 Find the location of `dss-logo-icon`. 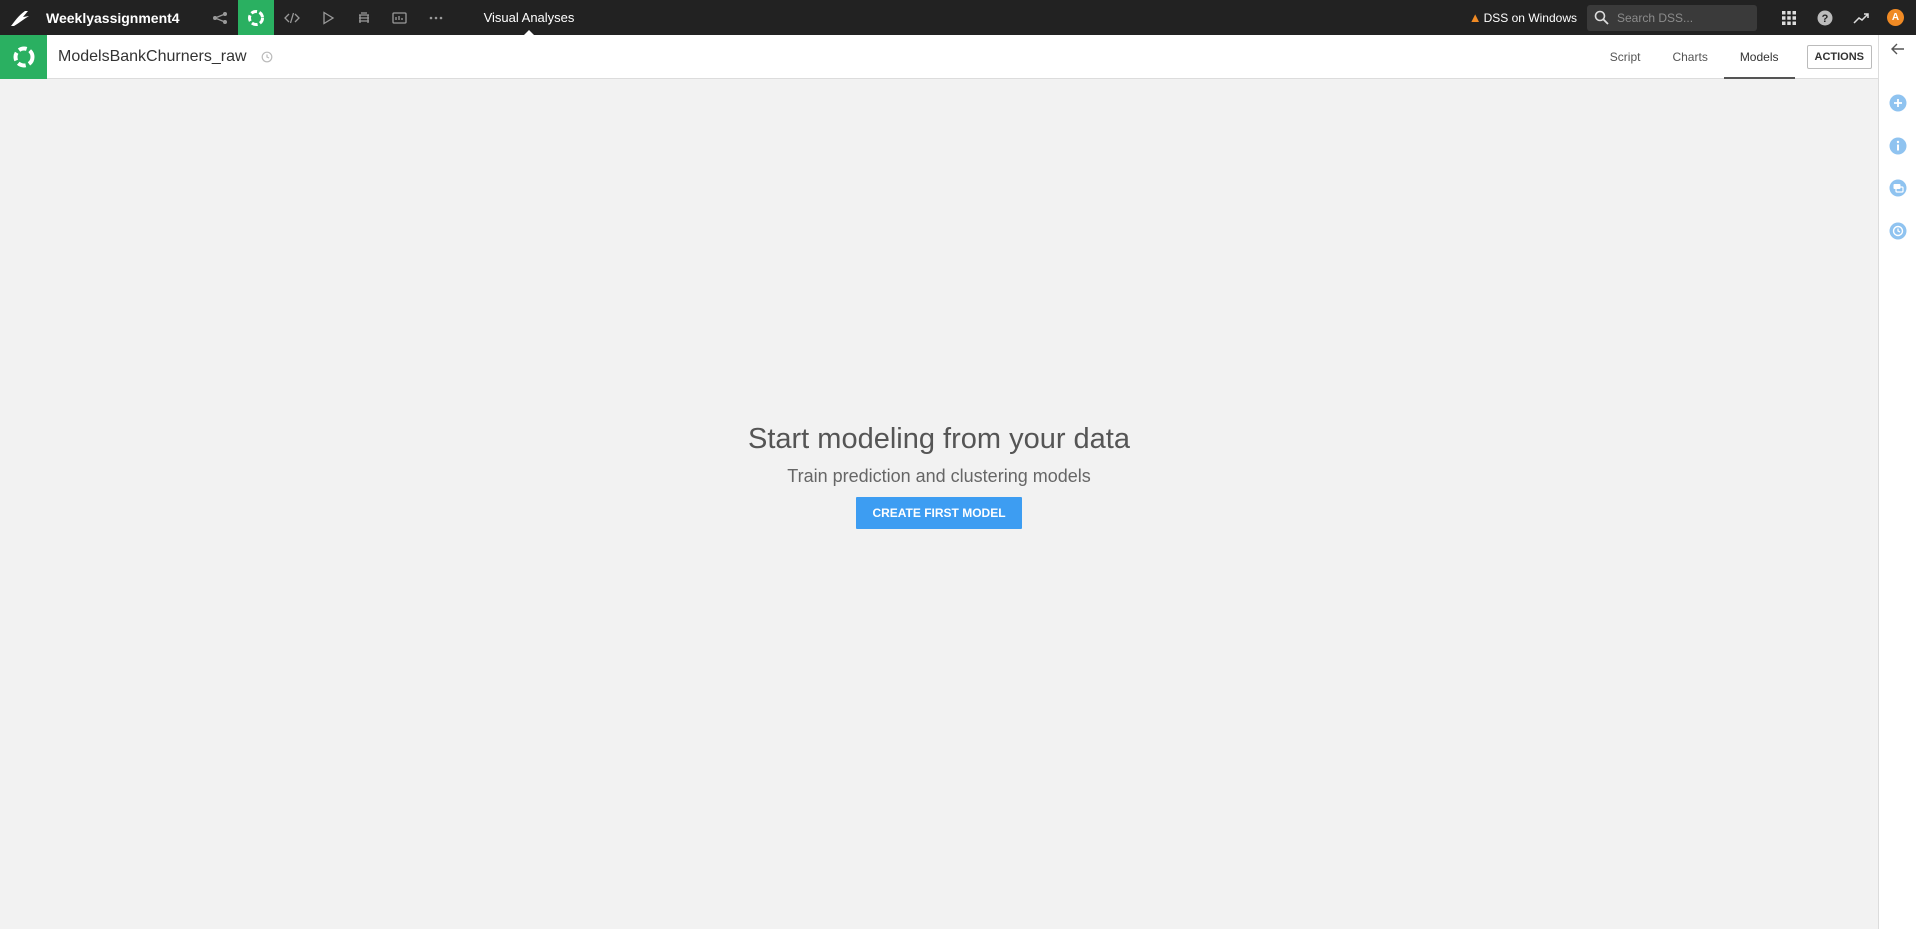

dss-logo-icon is located at coordinates (20, 17).